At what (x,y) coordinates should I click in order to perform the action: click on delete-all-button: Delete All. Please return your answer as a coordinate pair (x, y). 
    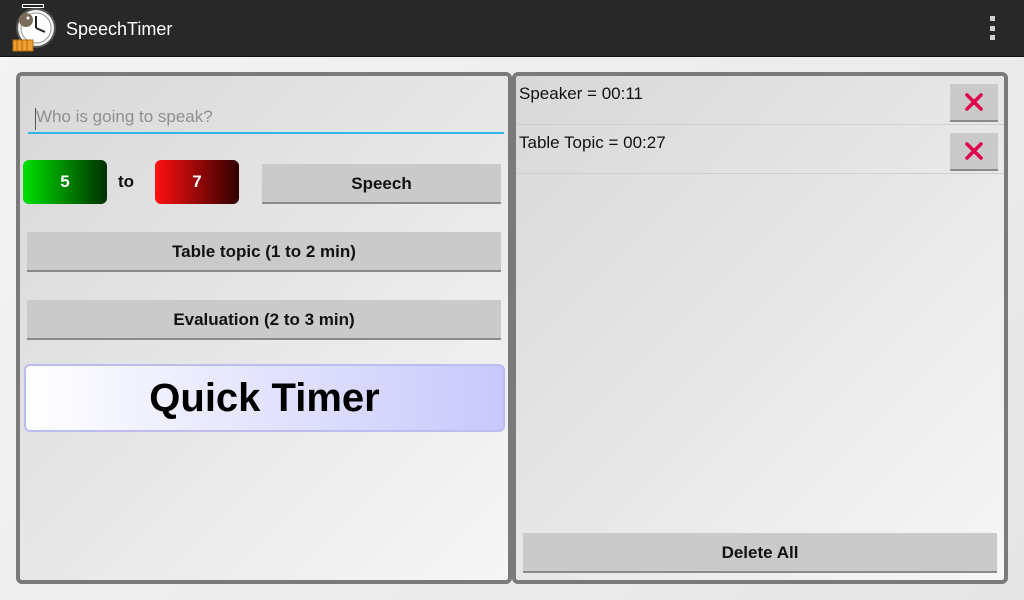
    Looking at the image, I should click on (760, 553).